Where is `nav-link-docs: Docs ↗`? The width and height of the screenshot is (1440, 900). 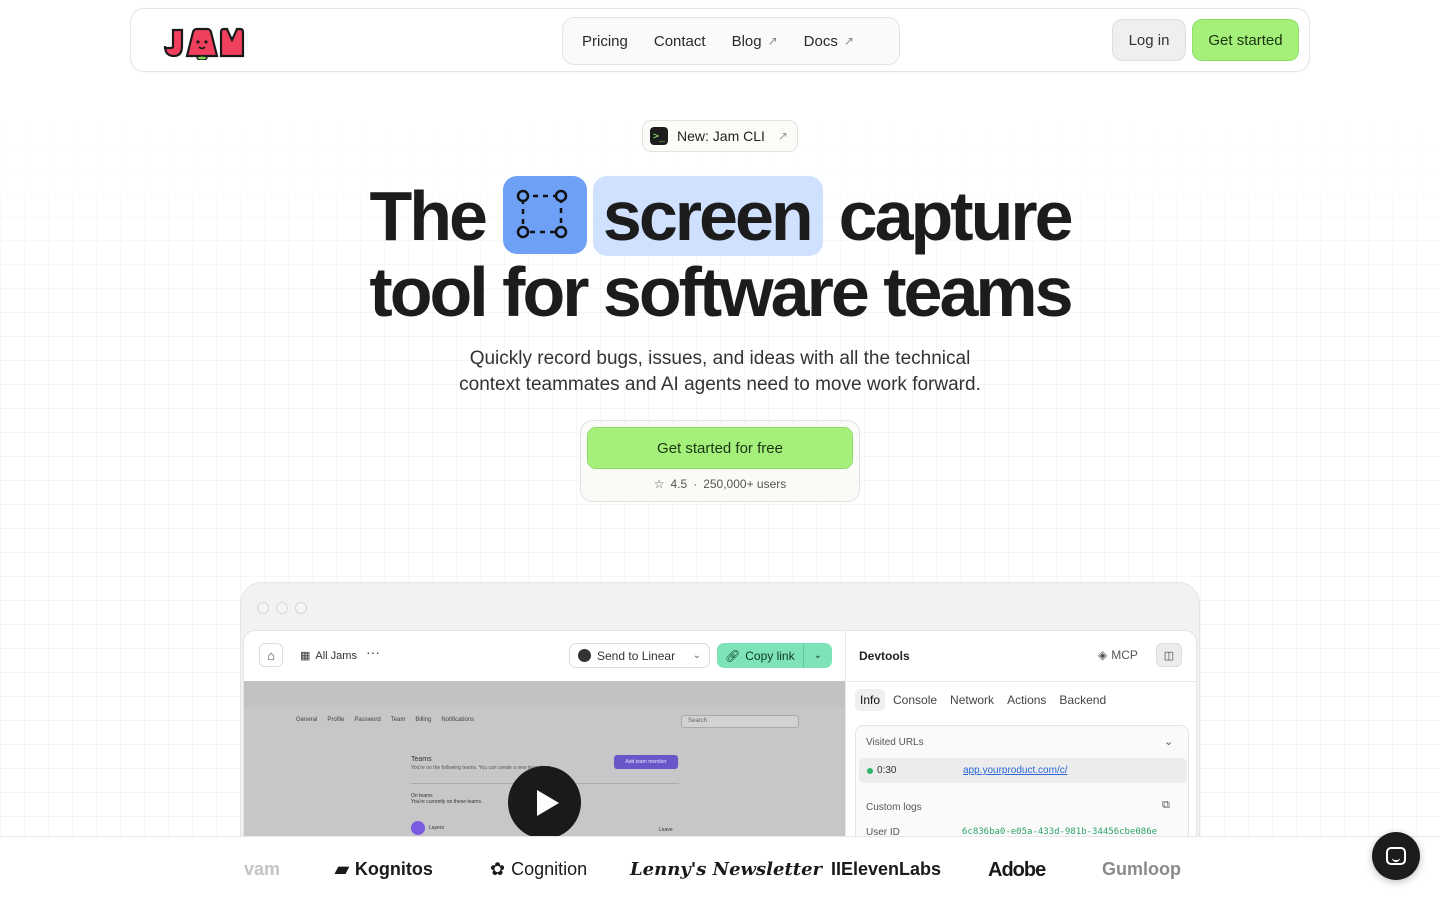 nav-link-docs: Docs ↗ is located at coordinates (829, 41).